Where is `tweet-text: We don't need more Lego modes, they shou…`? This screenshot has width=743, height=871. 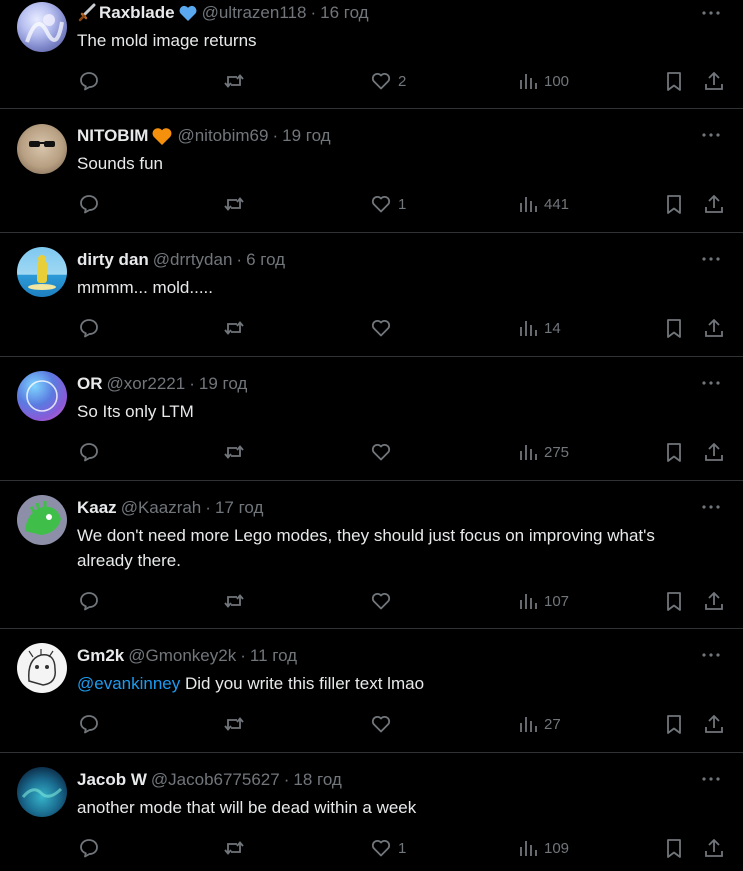 tweet-text: We don't need more Lego modes, they shou… is located at coordinates (382, 548).